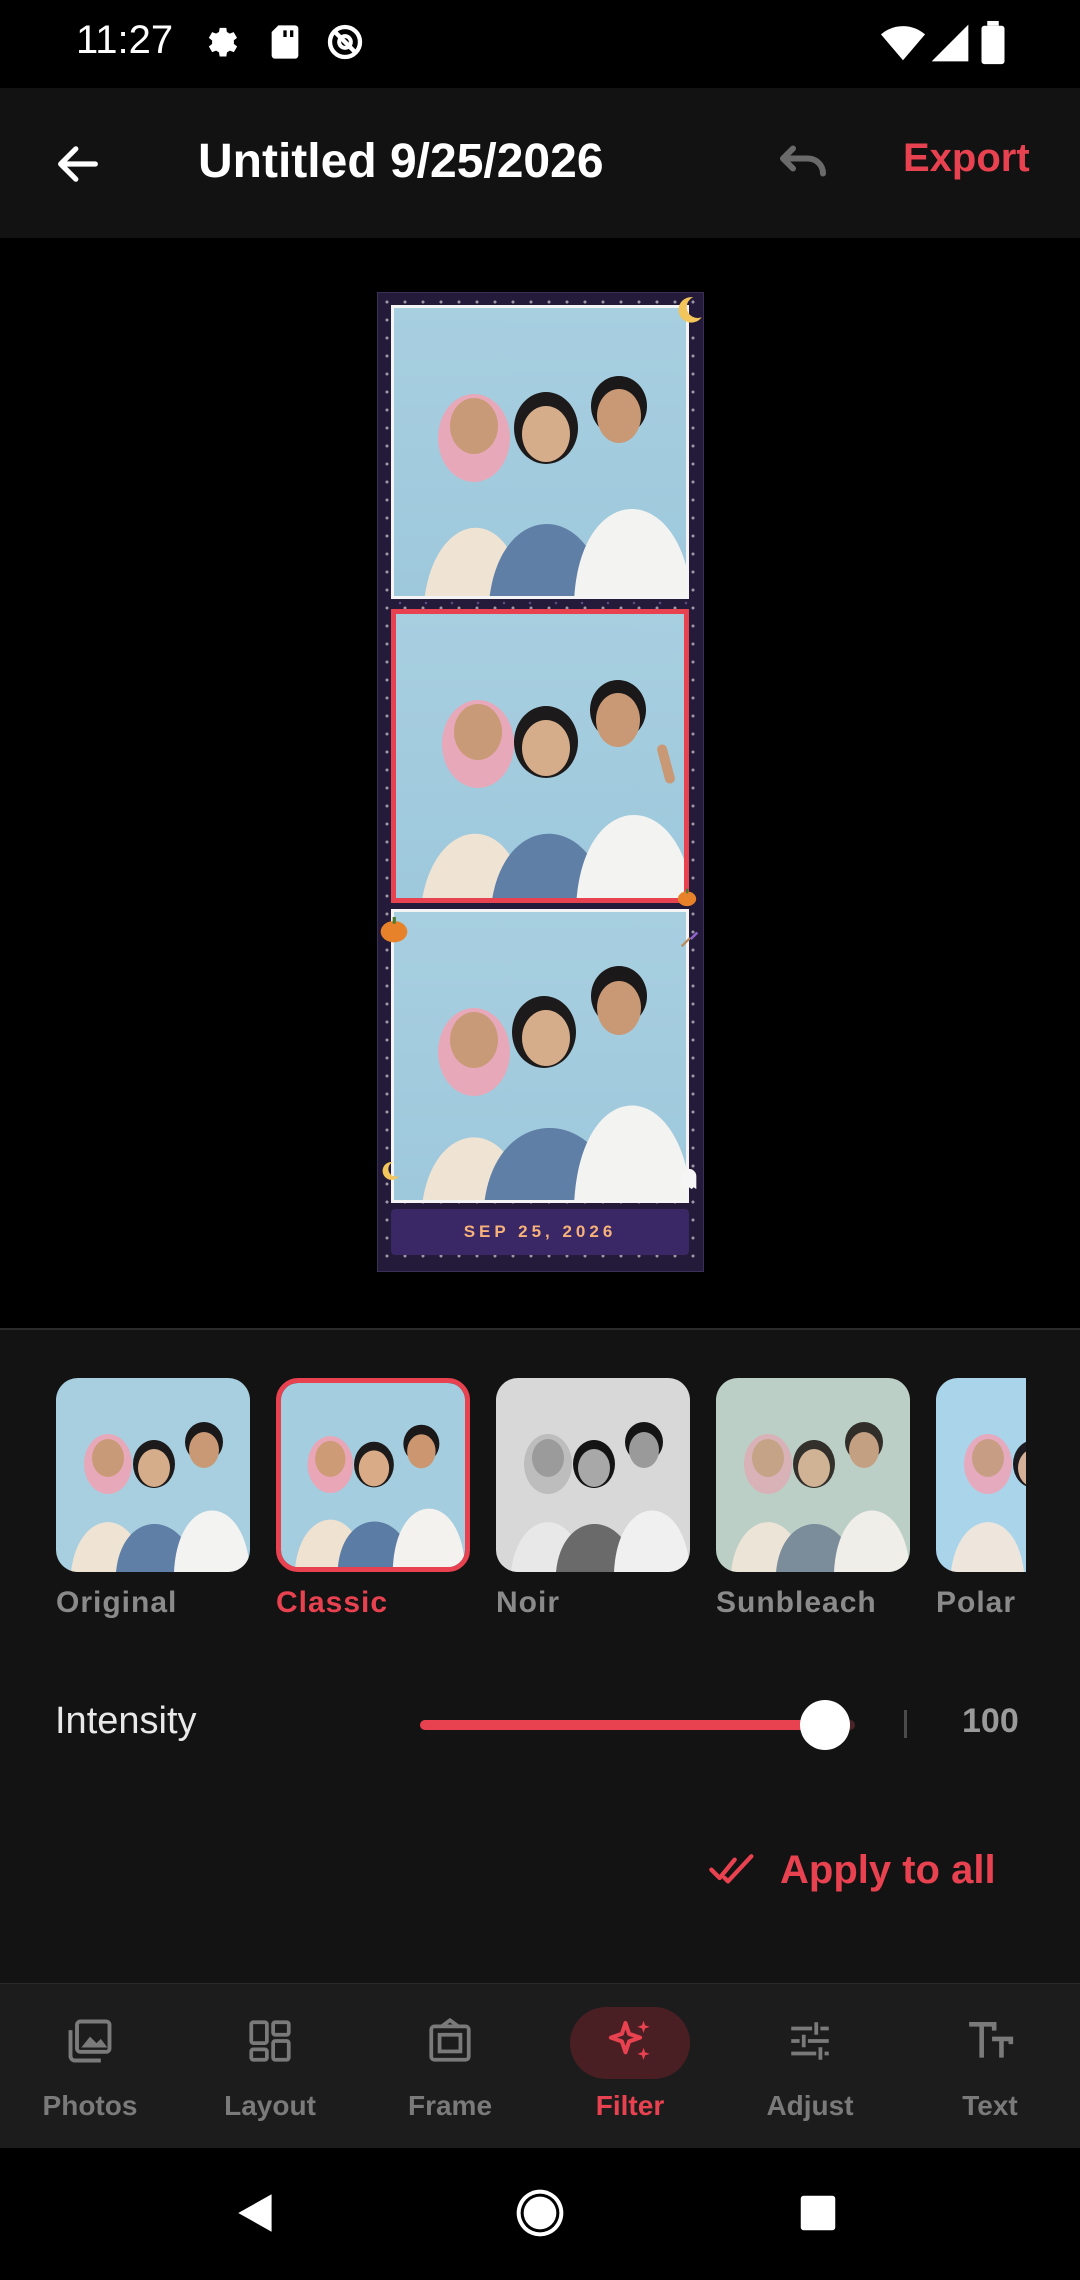 The image size is (1080, 2280). I want to click on filter-label: Original, so click(117, 1602).